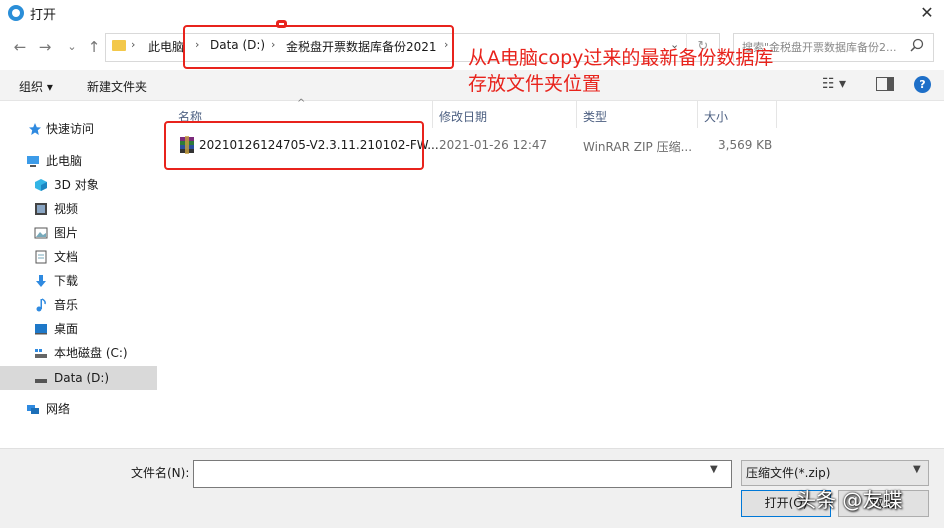 This screenshot has height=528, width=944. Describe the element at coordinates (745, 145) in the screenshot. I see `file-size: 3,569 KB` at that location.